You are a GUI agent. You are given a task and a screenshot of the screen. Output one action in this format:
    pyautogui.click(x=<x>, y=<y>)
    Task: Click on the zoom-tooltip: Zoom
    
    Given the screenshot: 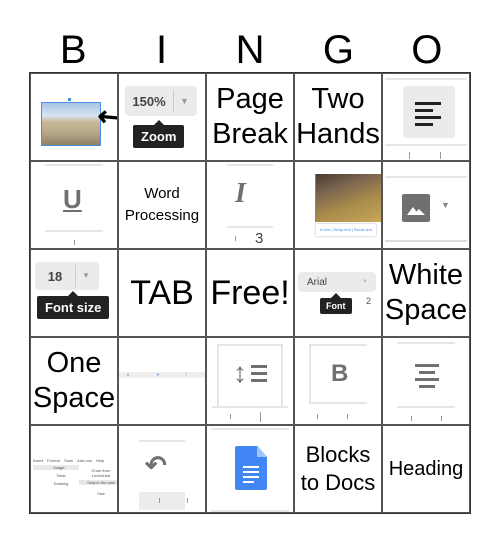 What is the action you would take?
    pyautogui.click(x=159, y=134)
    